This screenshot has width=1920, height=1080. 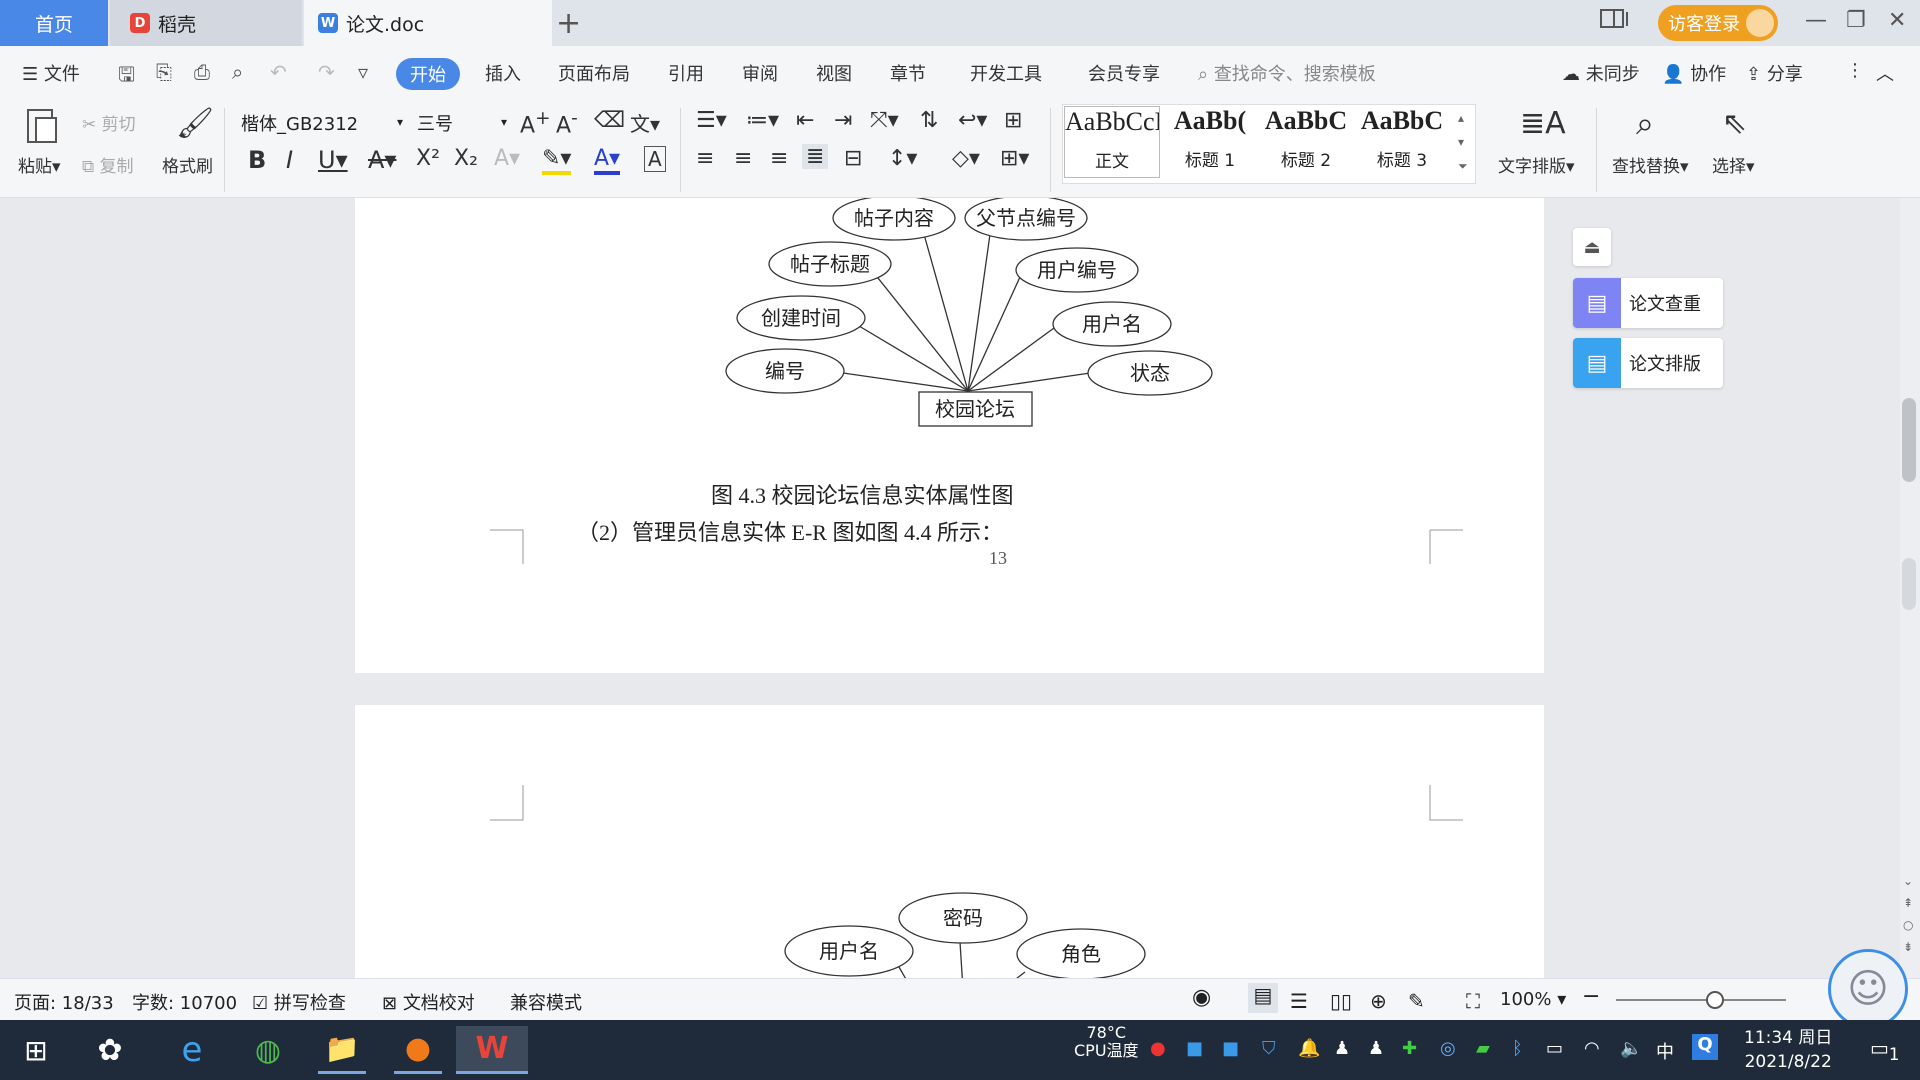 I want to click on distributed-align-icon: ⊟, so click(x=853, y=158).